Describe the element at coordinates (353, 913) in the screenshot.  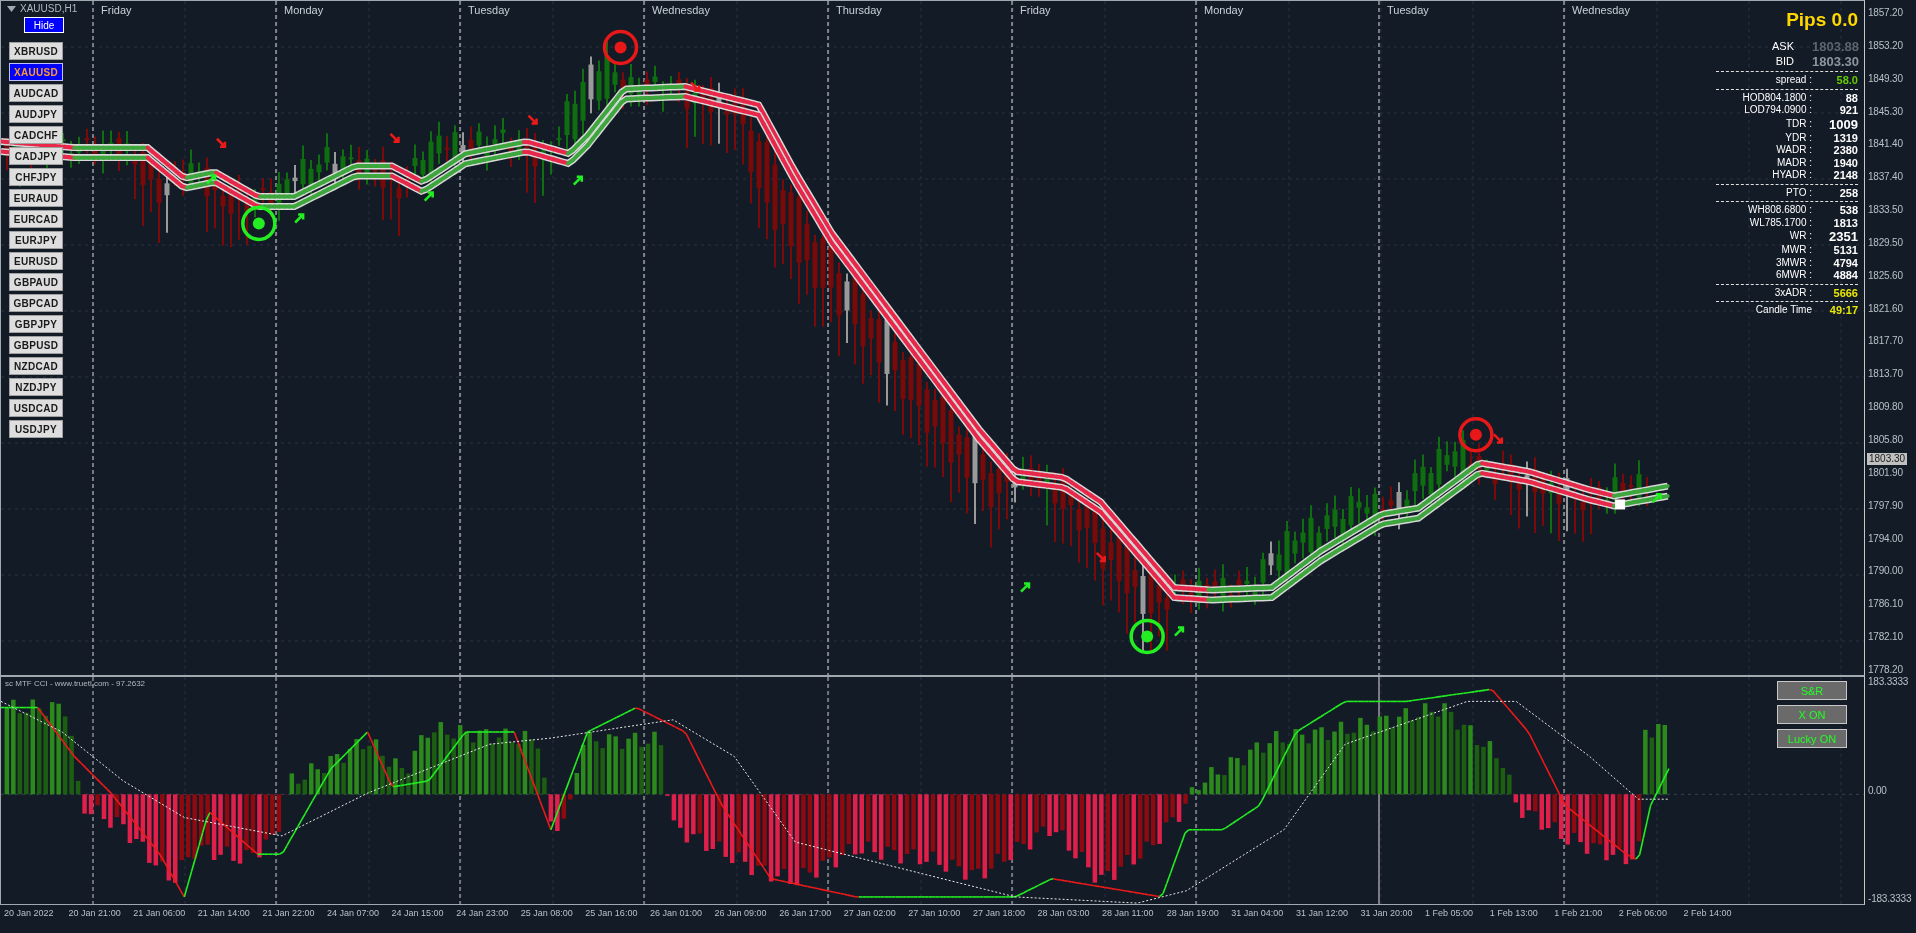
I see `time-label: 24 Jan 07:00` at that location.